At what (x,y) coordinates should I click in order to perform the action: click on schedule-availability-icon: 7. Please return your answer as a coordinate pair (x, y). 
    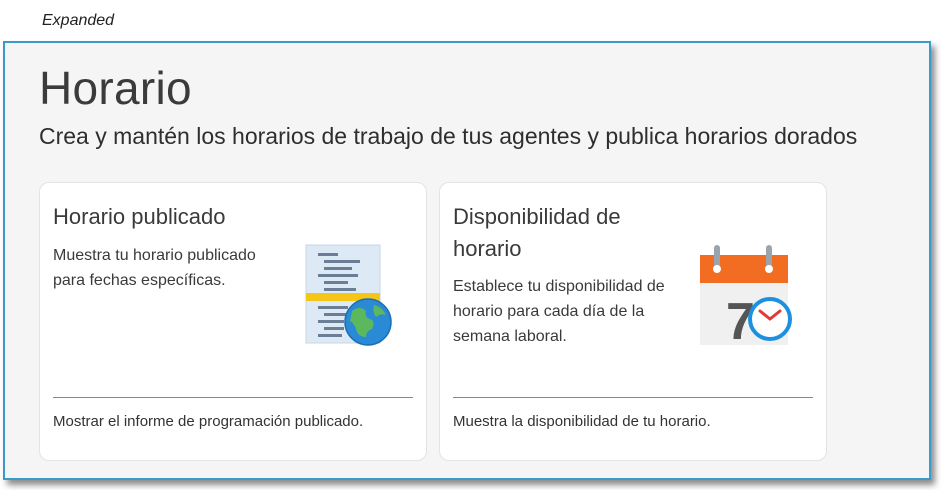
    Looking at the image, I should click on (746, 297).